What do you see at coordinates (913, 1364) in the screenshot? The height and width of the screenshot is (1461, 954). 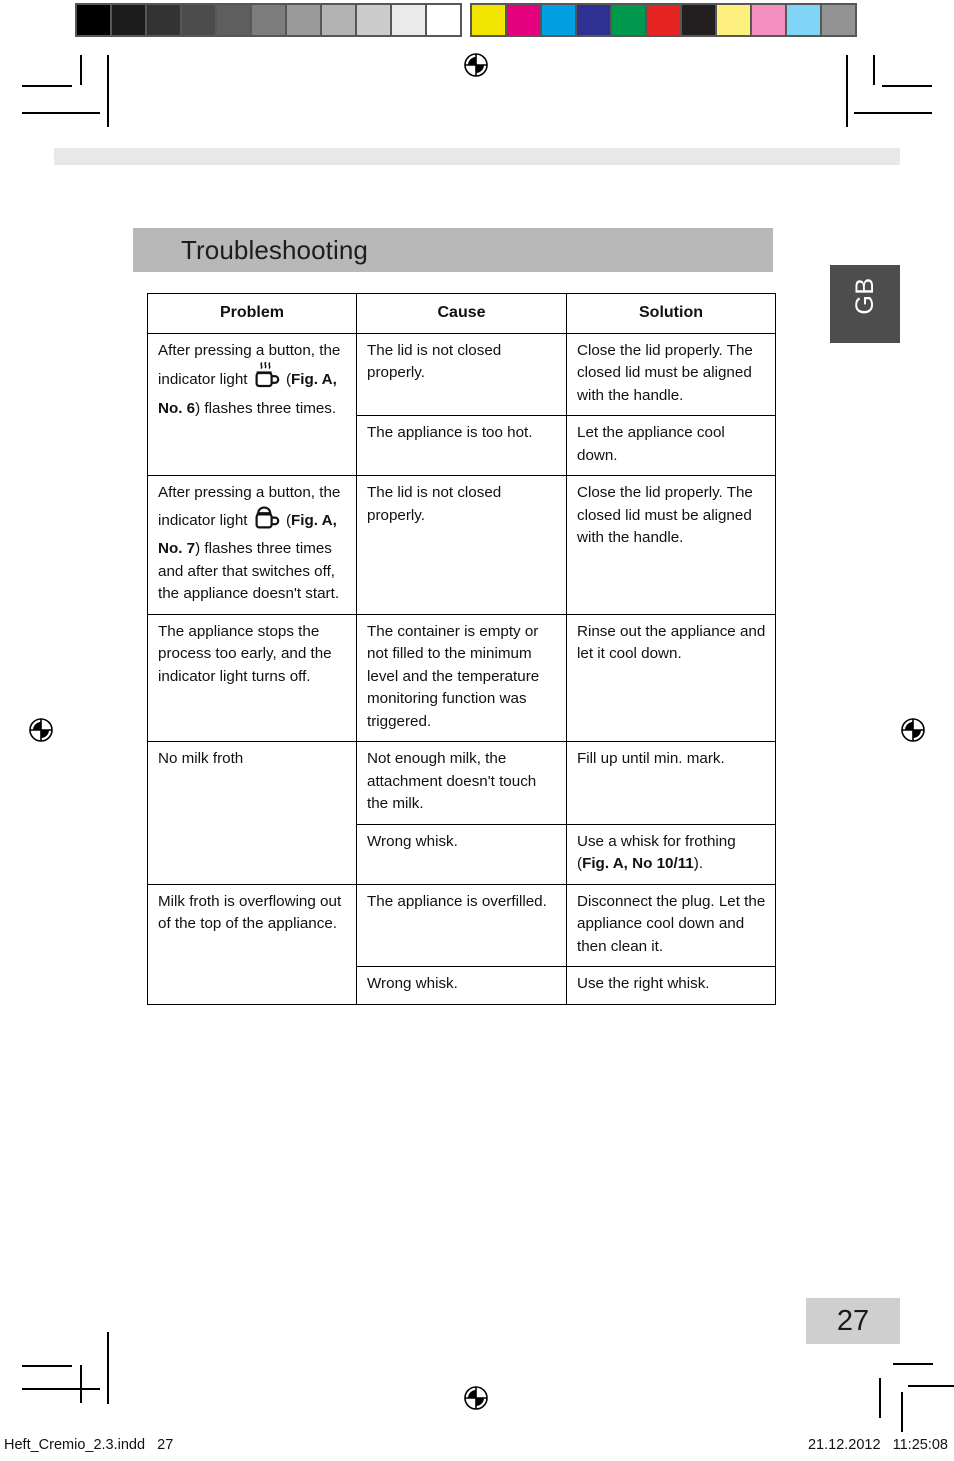 I see `crop-mark-bottom-right-h1` at bounding box center [913, 1364].